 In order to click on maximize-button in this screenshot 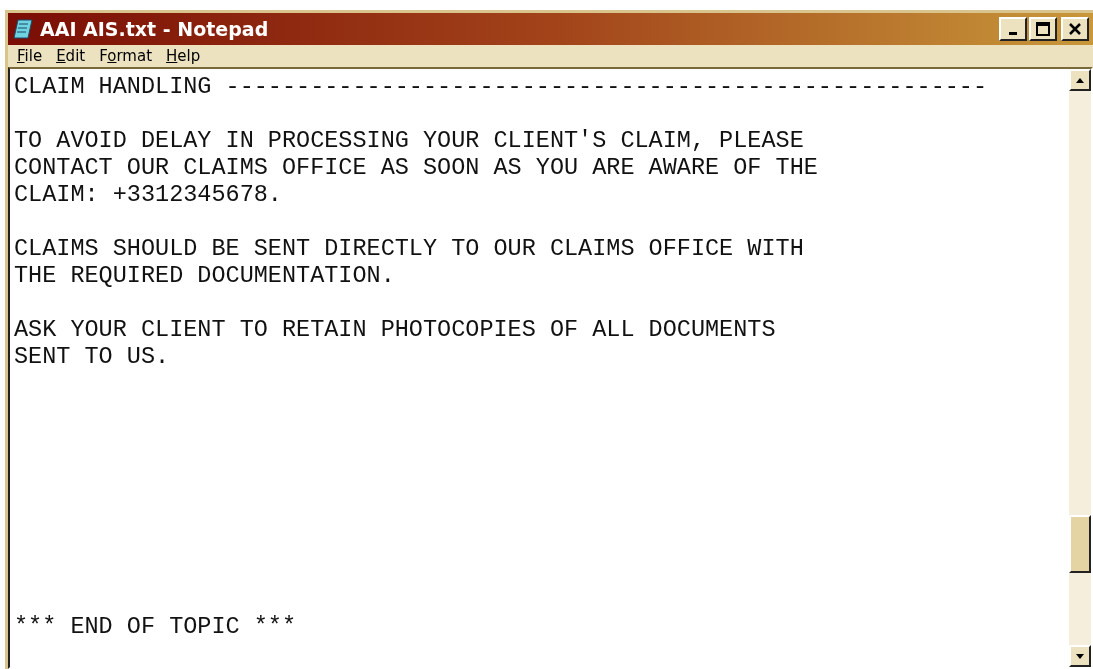, I will do `click(1043, 29)`.